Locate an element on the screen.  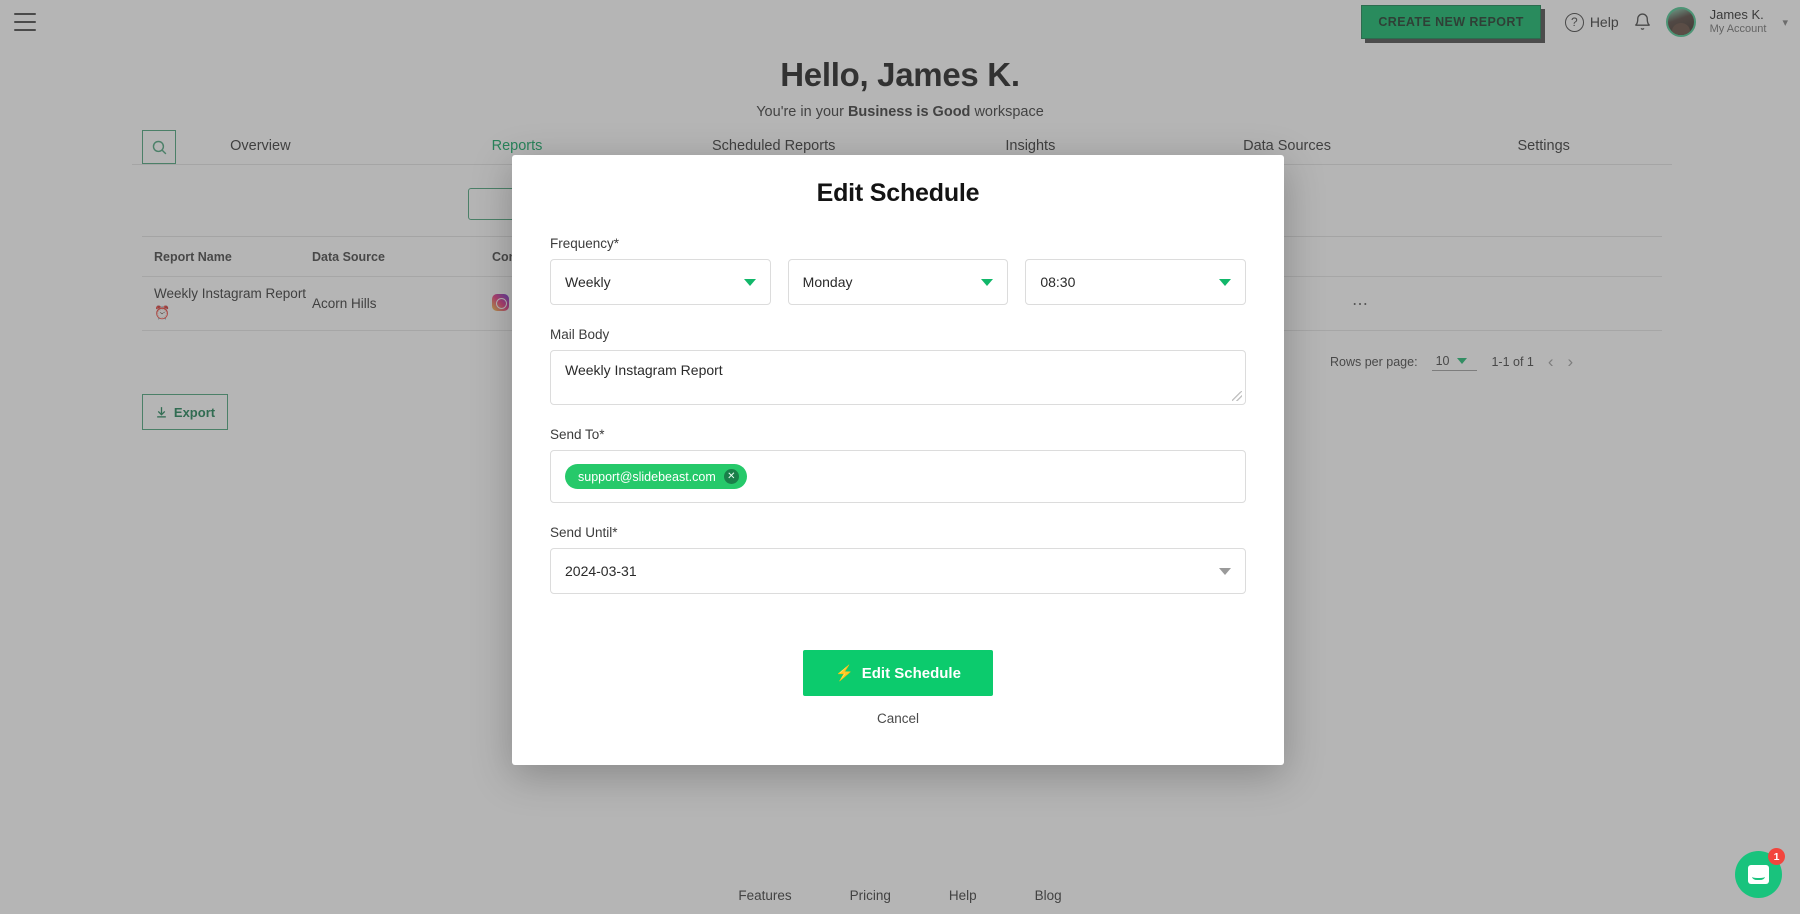
cancel-button: Cancel is located at coordinates (898, 718).